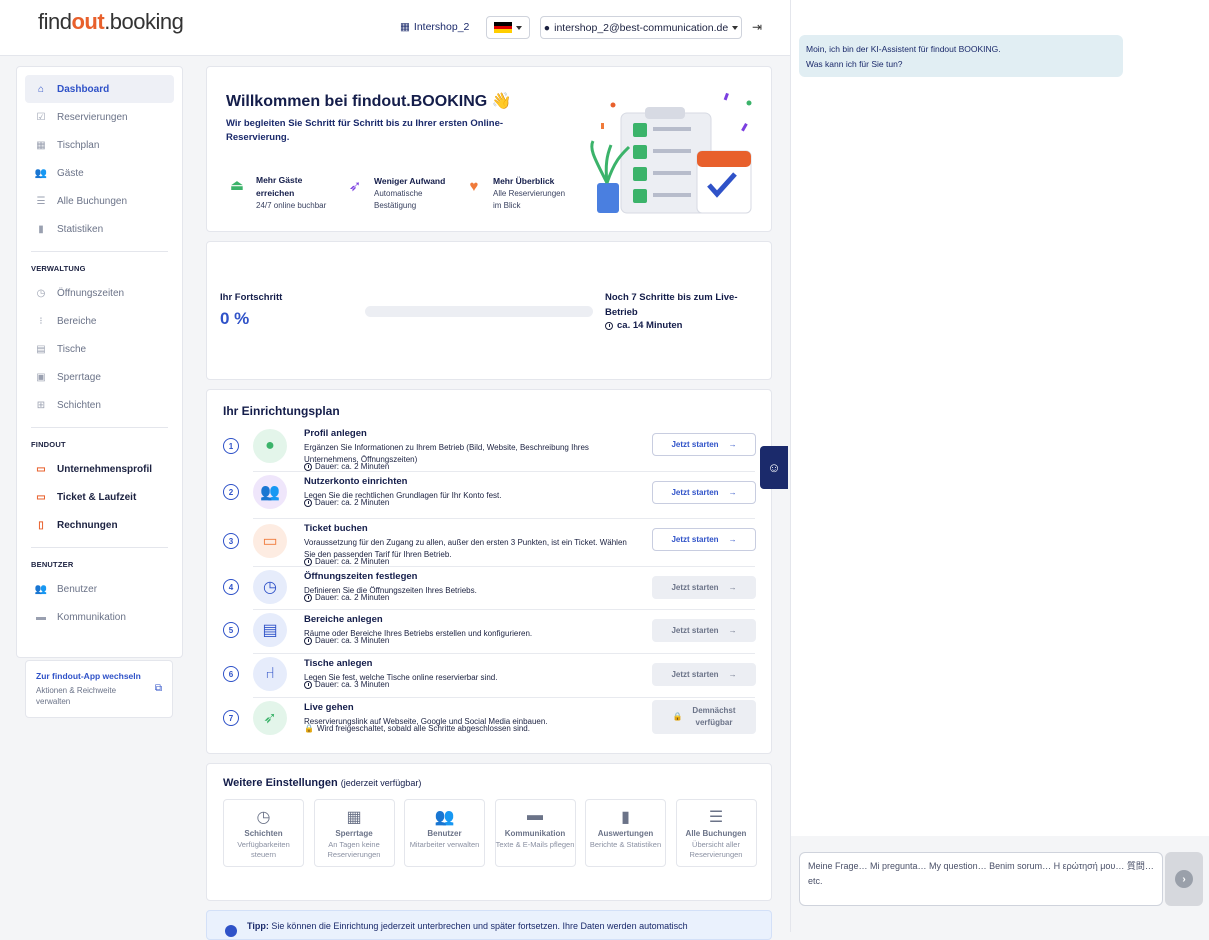 This screenshot has width=1209, height=940. I want to click on sidebar-item-alle-buchungen: ☰ Alle Buchungen, so click(99, 201).